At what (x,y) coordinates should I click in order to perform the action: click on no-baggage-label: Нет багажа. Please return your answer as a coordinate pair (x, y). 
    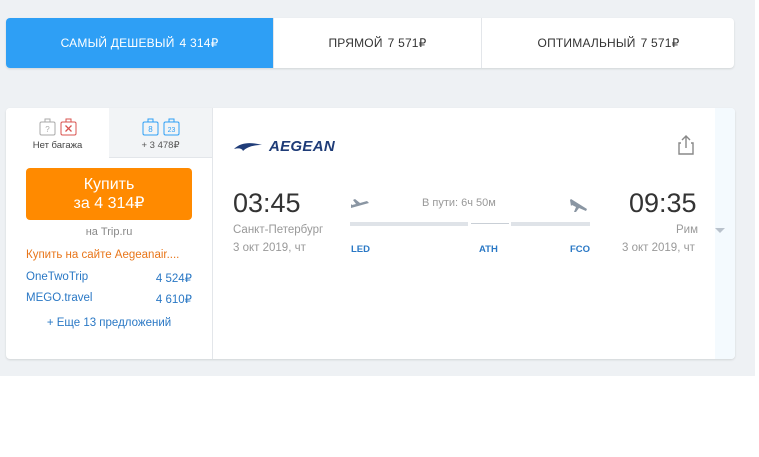
    Looking at the image, I should click on (57, 145).